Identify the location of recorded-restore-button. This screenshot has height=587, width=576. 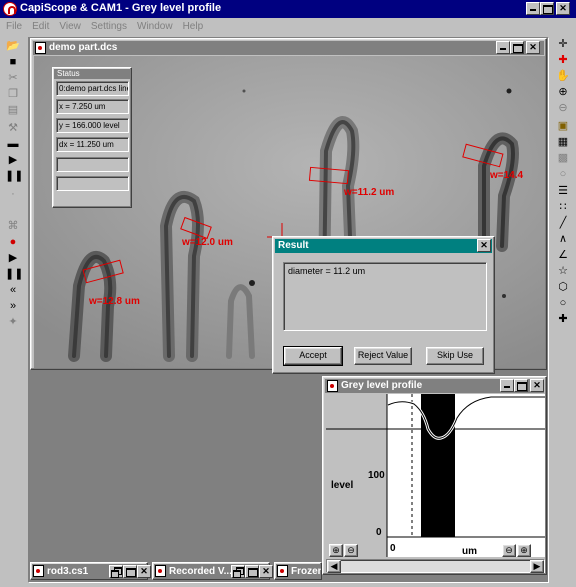
(238, 571).